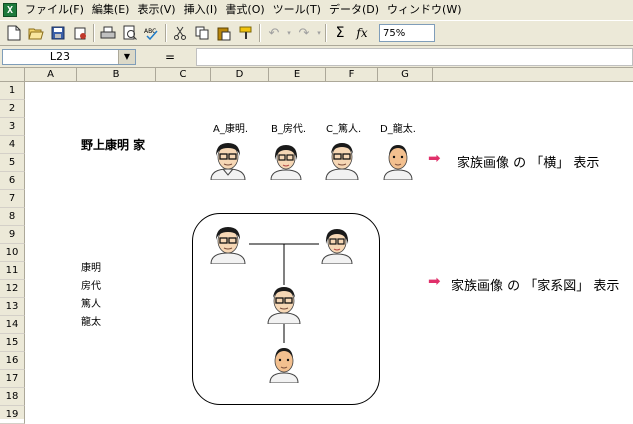  I want to click on menu-data: データ(D), so click(354, 10).